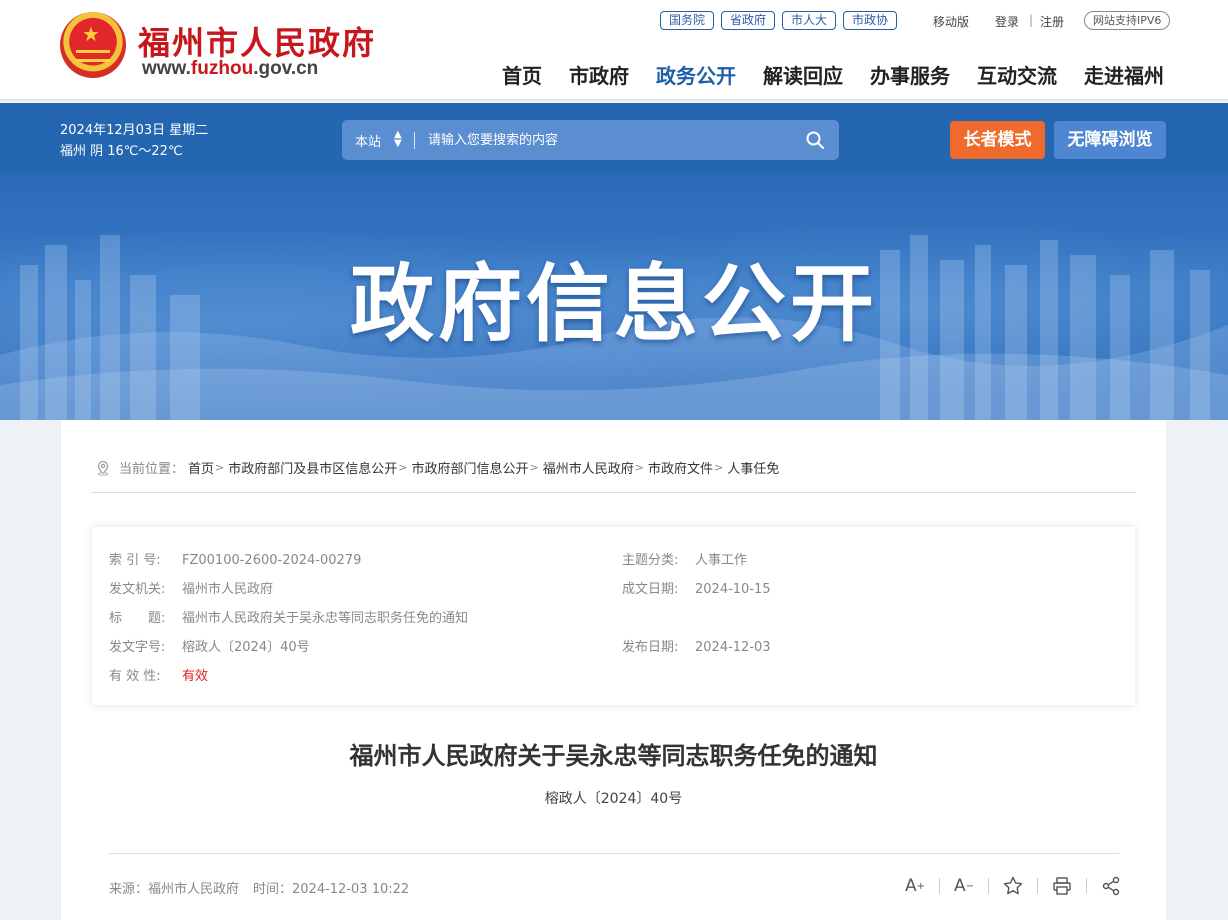 Image resolution: width=1228 pixels, height=920 pixels. What do you see at coordinates (289, 618) in the screenshot?
I see `meta-title: 标 题: 福州市人民政府关于吴永忠等同志职务任免的通知` at bounding box center [289, 618].